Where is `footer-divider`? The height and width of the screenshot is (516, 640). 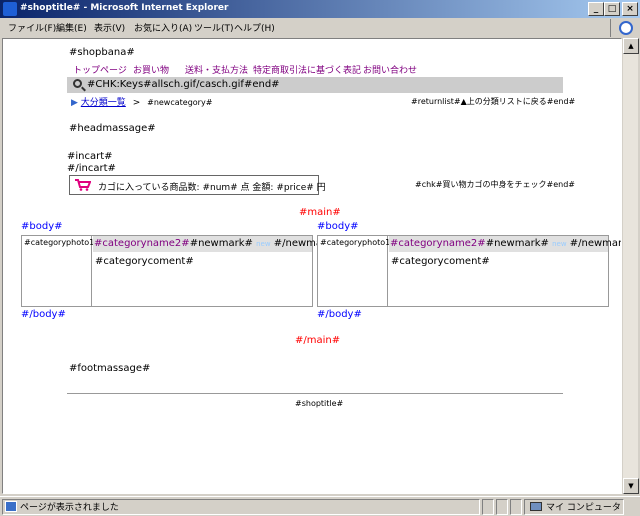 footer-divider is located at coordinates (315, 393).